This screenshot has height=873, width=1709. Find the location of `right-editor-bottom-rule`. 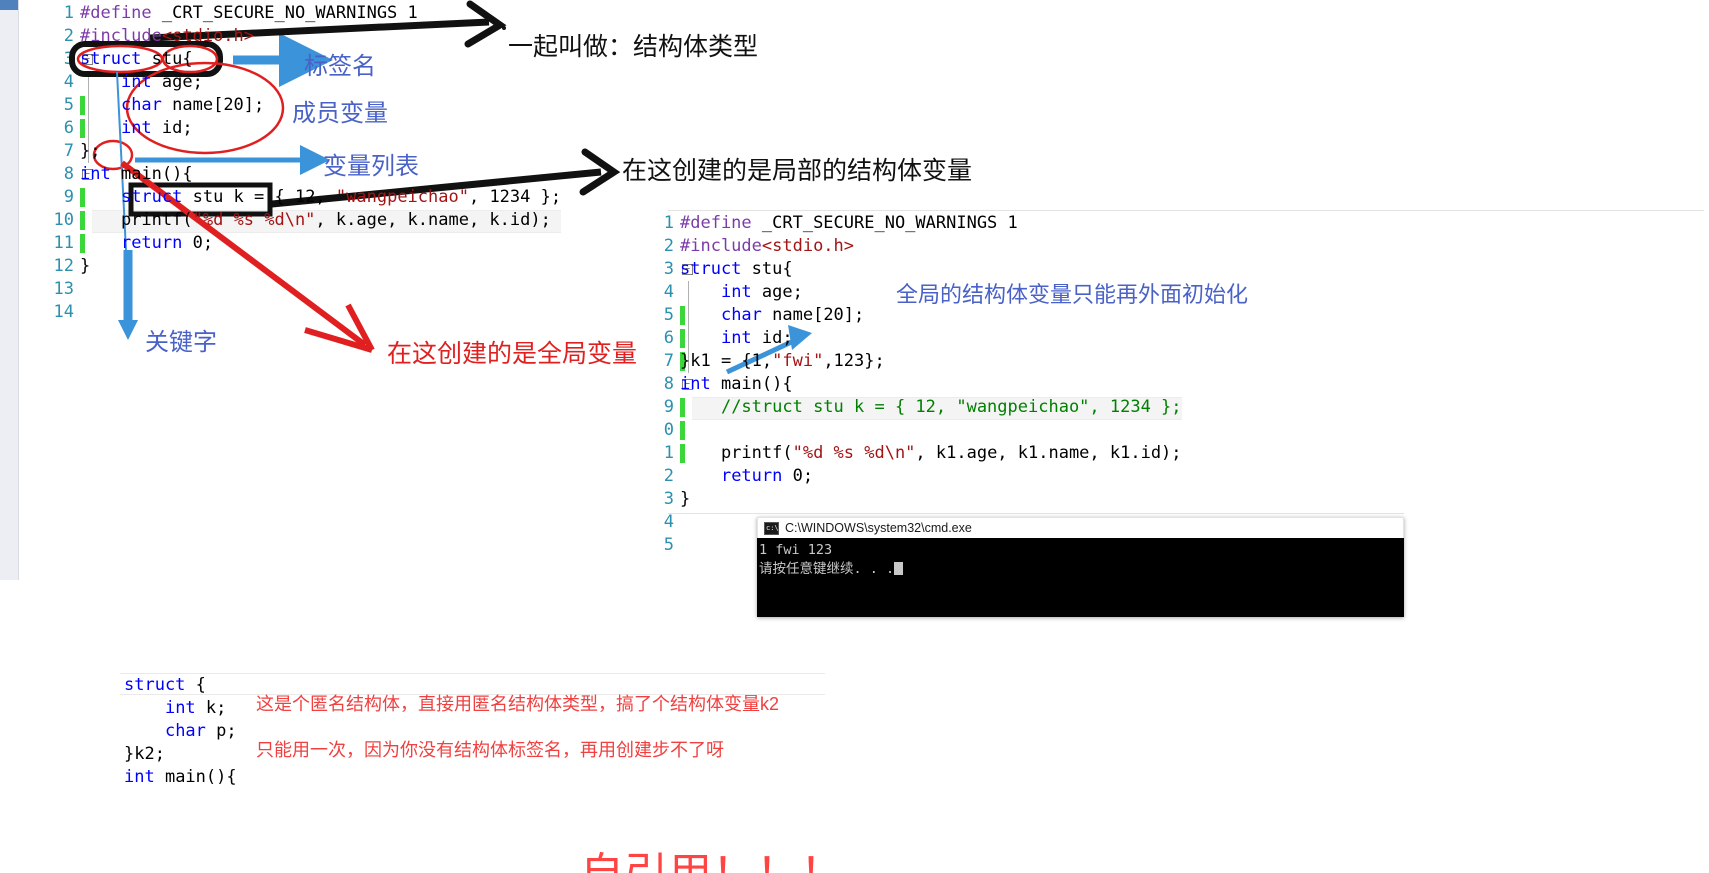

right-editor-bottom-rule is located at coordinates (1036, 513).